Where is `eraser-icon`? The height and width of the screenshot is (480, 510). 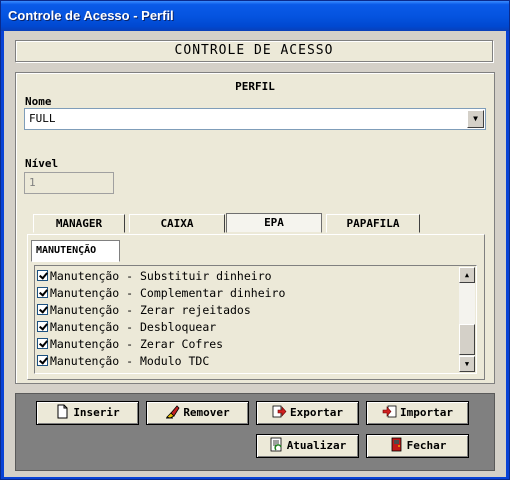
eraser-icon is located at coordinates (173, 412).